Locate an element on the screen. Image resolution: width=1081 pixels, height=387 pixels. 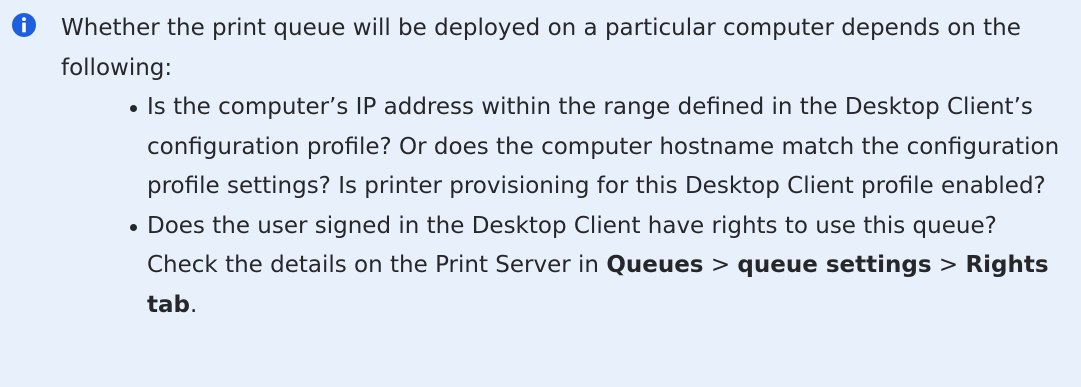
sentence-end: . is located at coordinates (193, 304).